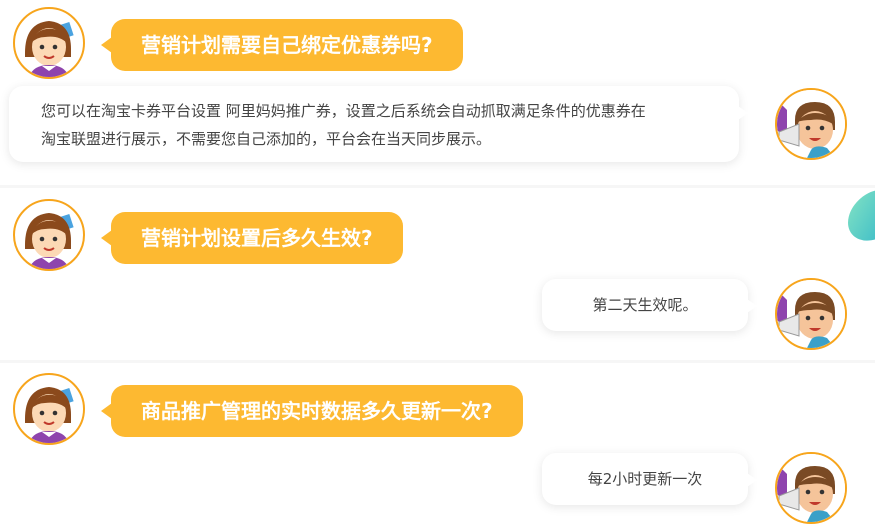 The image size is (875, 525). I want to click on answer-bubble: 每2小时更新一次, so click(649, 479).